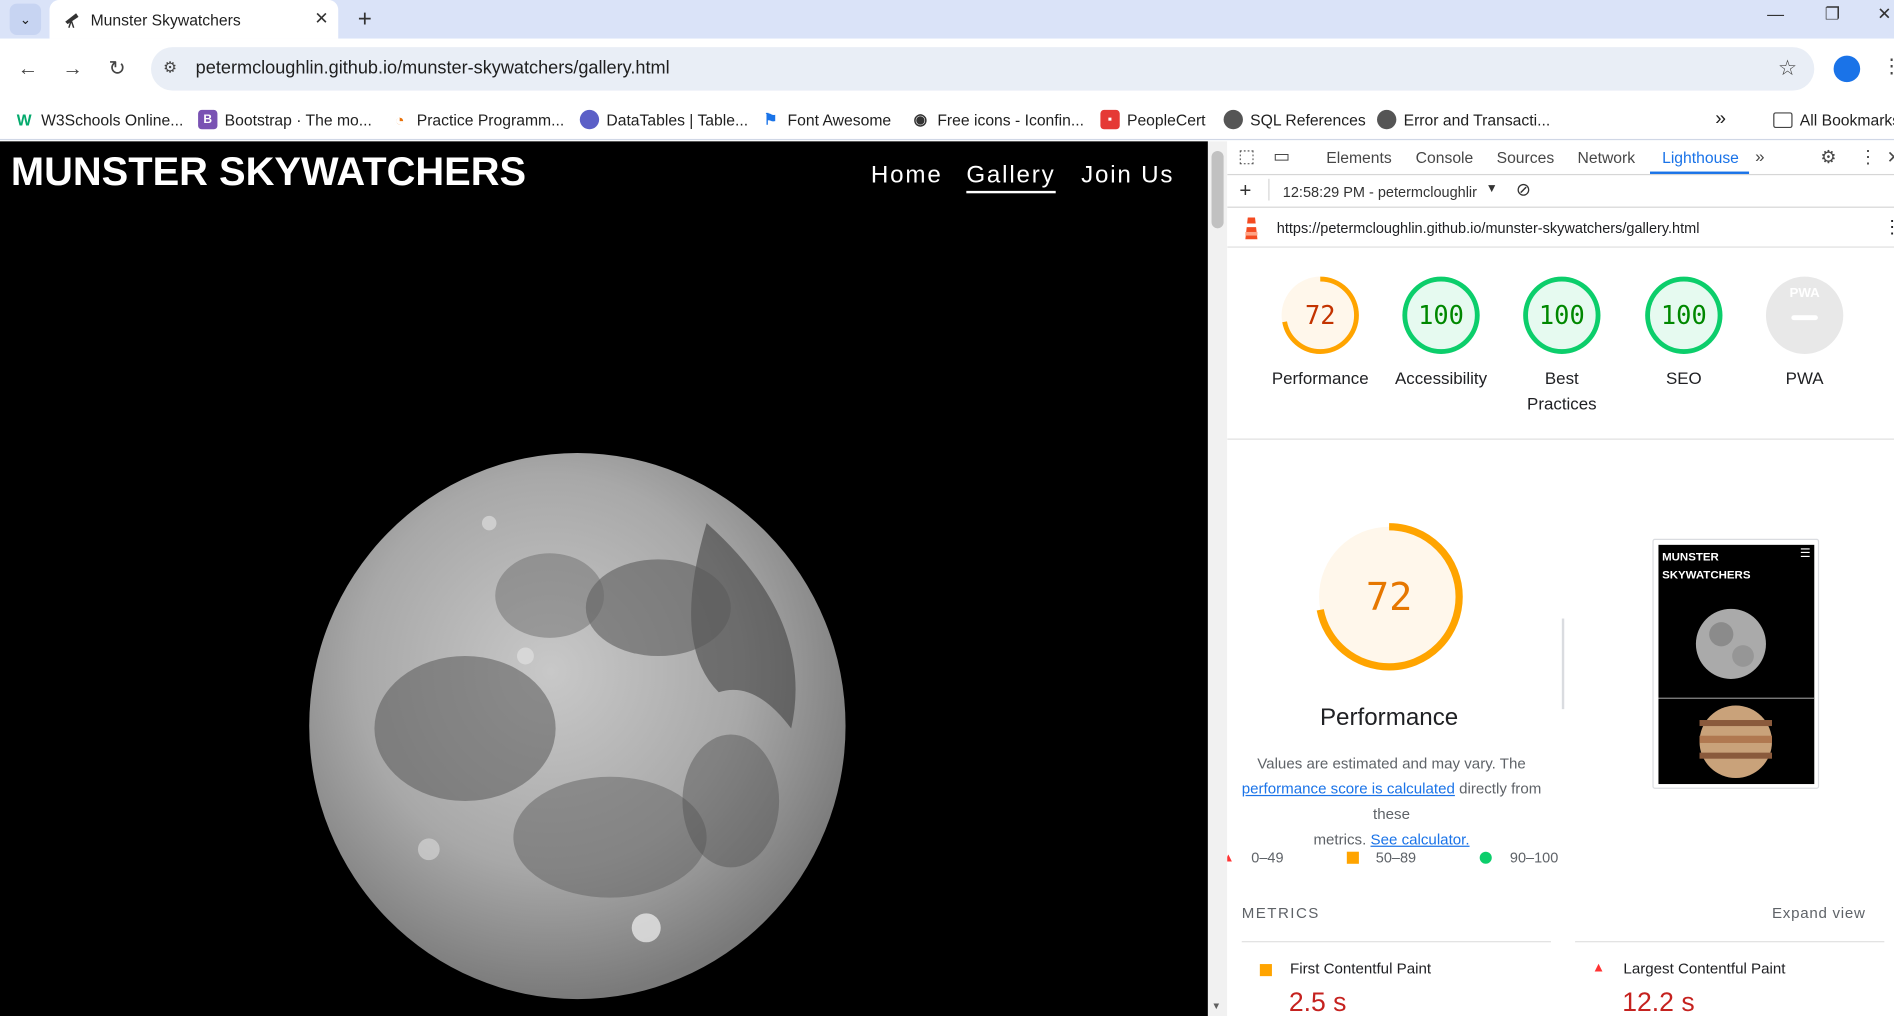  I want to click on folder-icon, so click(1783, 119).